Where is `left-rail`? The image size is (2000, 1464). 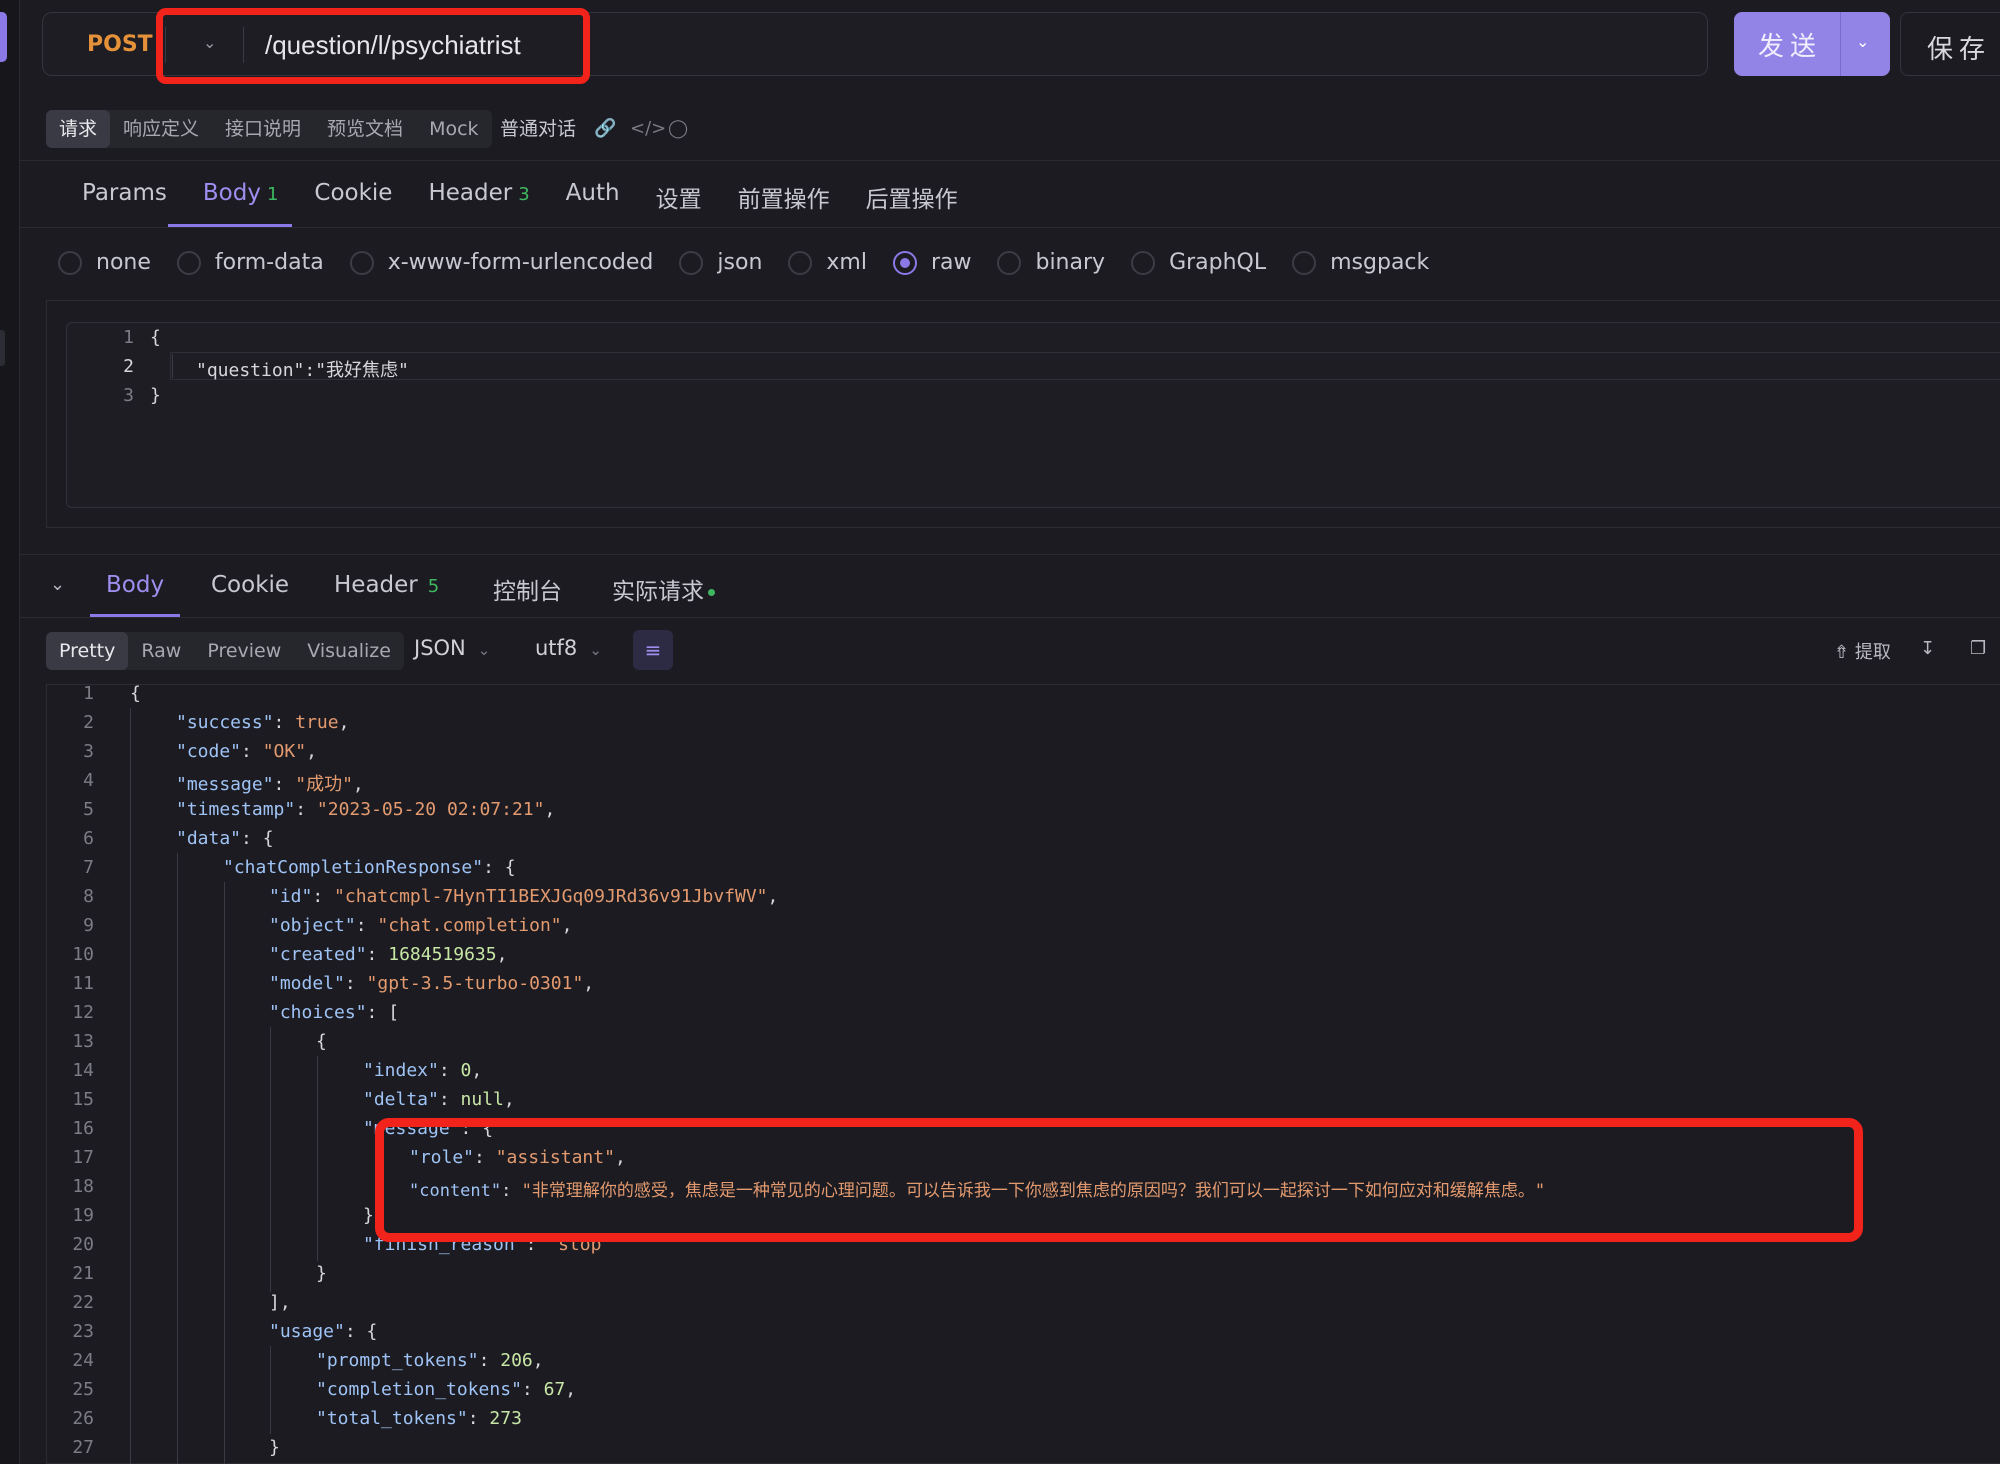
left-rail is located at coordinates (10, 732).